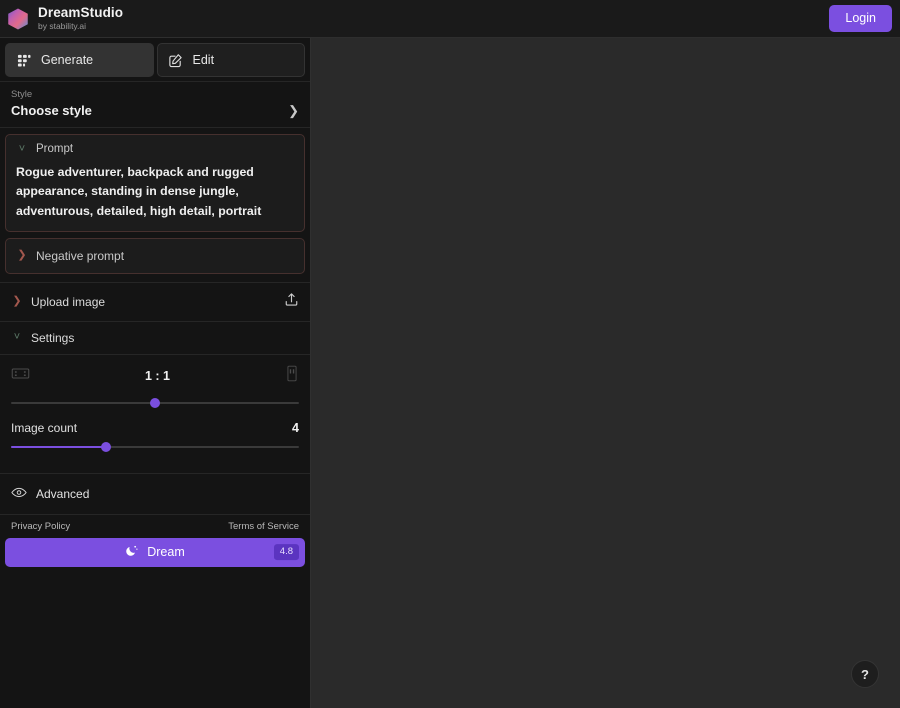 The image size is (900, 708). What do you see at coordinates (155, 493) in the screenshot?
I see `advanced-row: Advanced` at bounding box center [155, 493].